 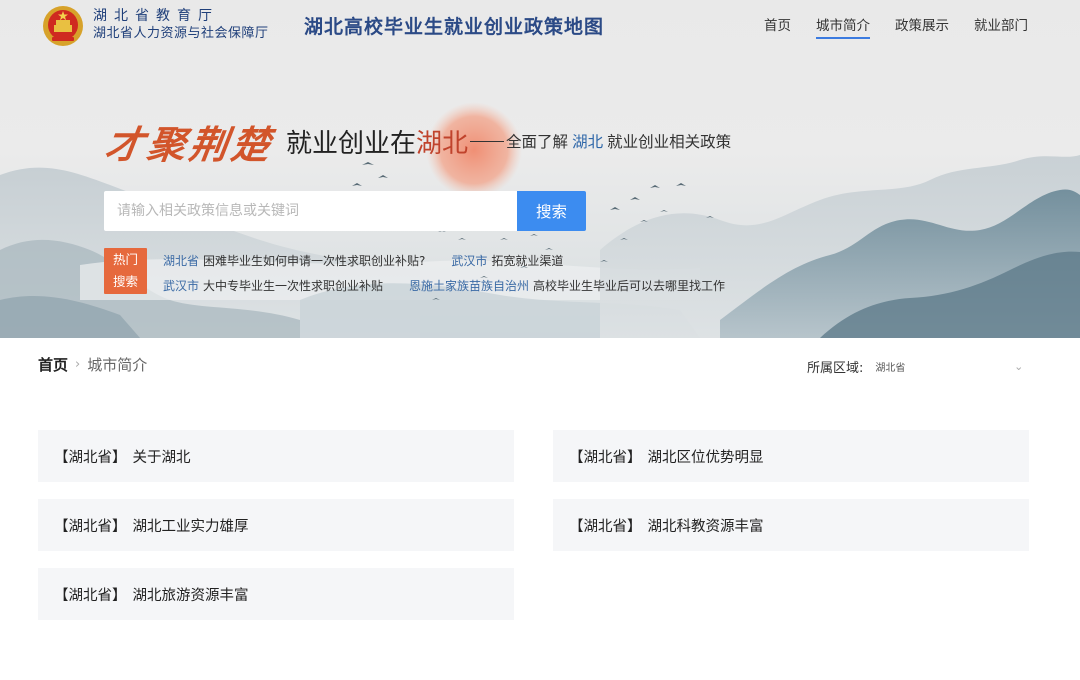 What do you see at coordinates (351, 143) in the screenshot?
I see `slogan-prefix: 就业创业在` at bounding box center [351, 143].